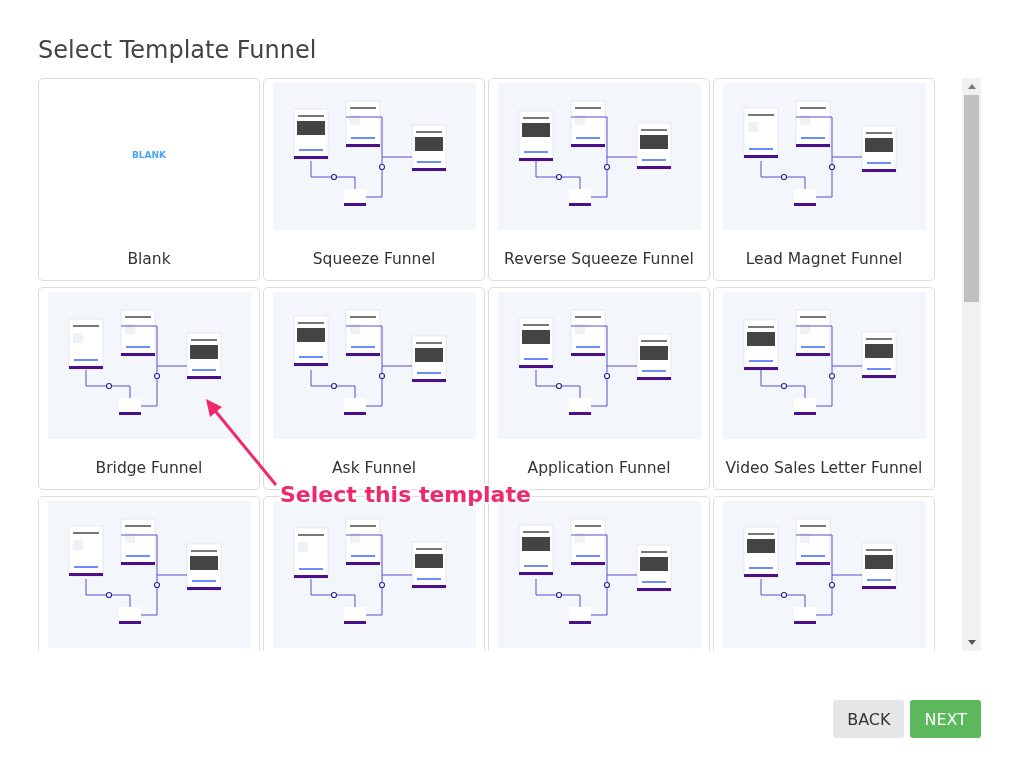 This screenshot has width=1024, height=769. Describe the element at coordinates (374, 259) in the screenshot. I see `template-name: Squeeze Funnel` at that location.